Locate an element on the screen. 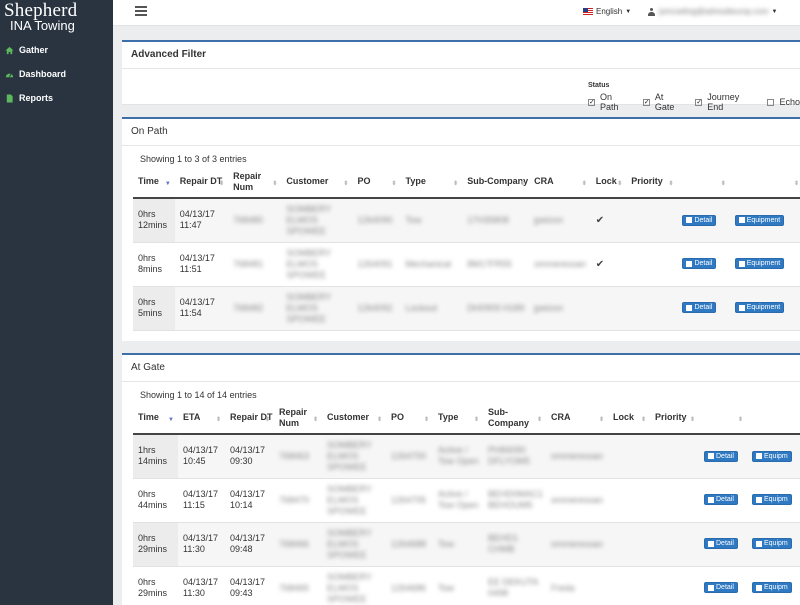 The width and height of the screenshot is (800, 605). sidebar-item-reports: Reports is located at coordinates (56, 98).